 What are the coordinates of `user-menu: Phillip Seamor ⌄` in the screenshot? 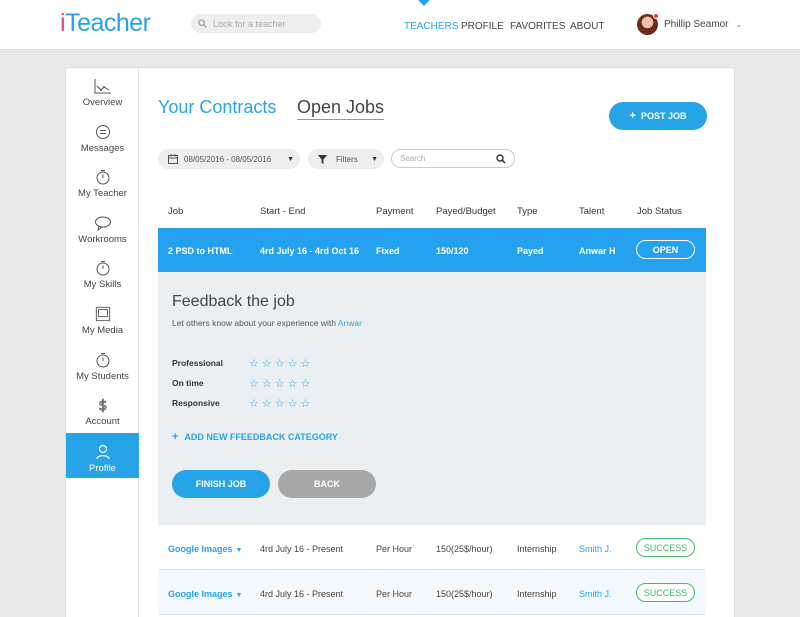 It's located at (689, 24).